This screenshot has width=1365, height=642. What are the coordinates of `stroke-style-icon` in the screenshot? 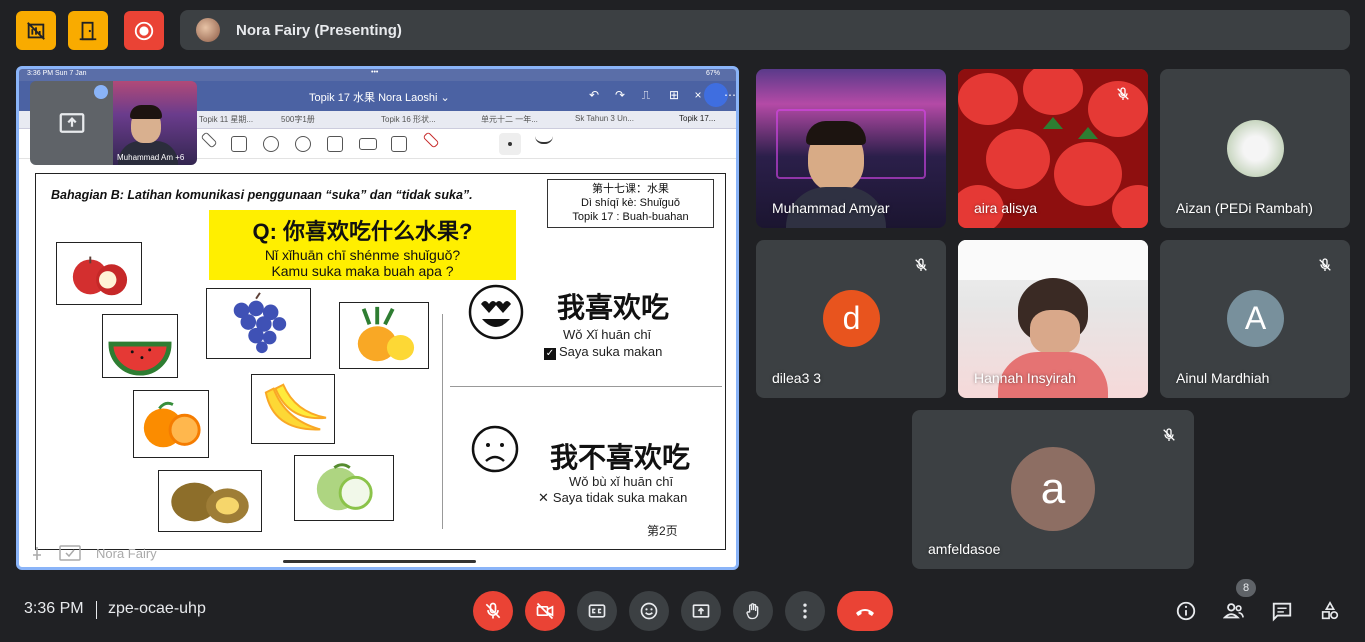 It's located at (544, 140).